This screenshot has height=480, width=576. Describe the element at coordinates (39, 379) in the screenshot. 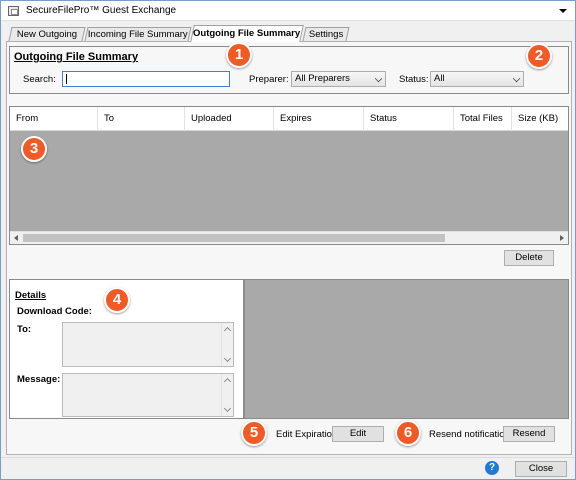

I see `message-label: Message:` at that location.